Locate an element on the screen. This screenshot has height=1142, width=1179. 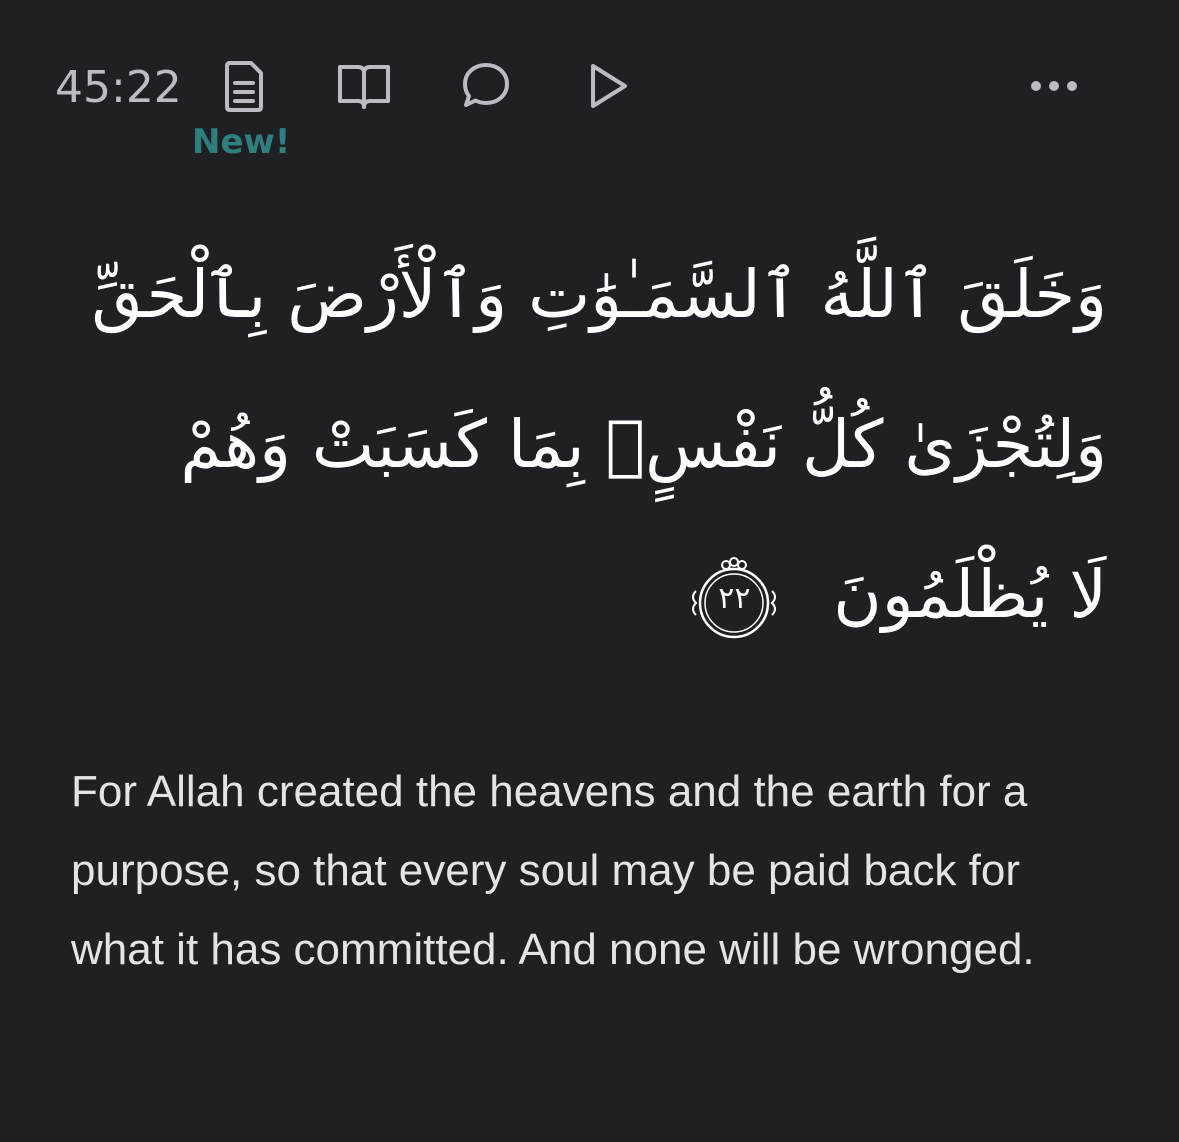
more-dots-icon is located at coordinates (1054, 86).